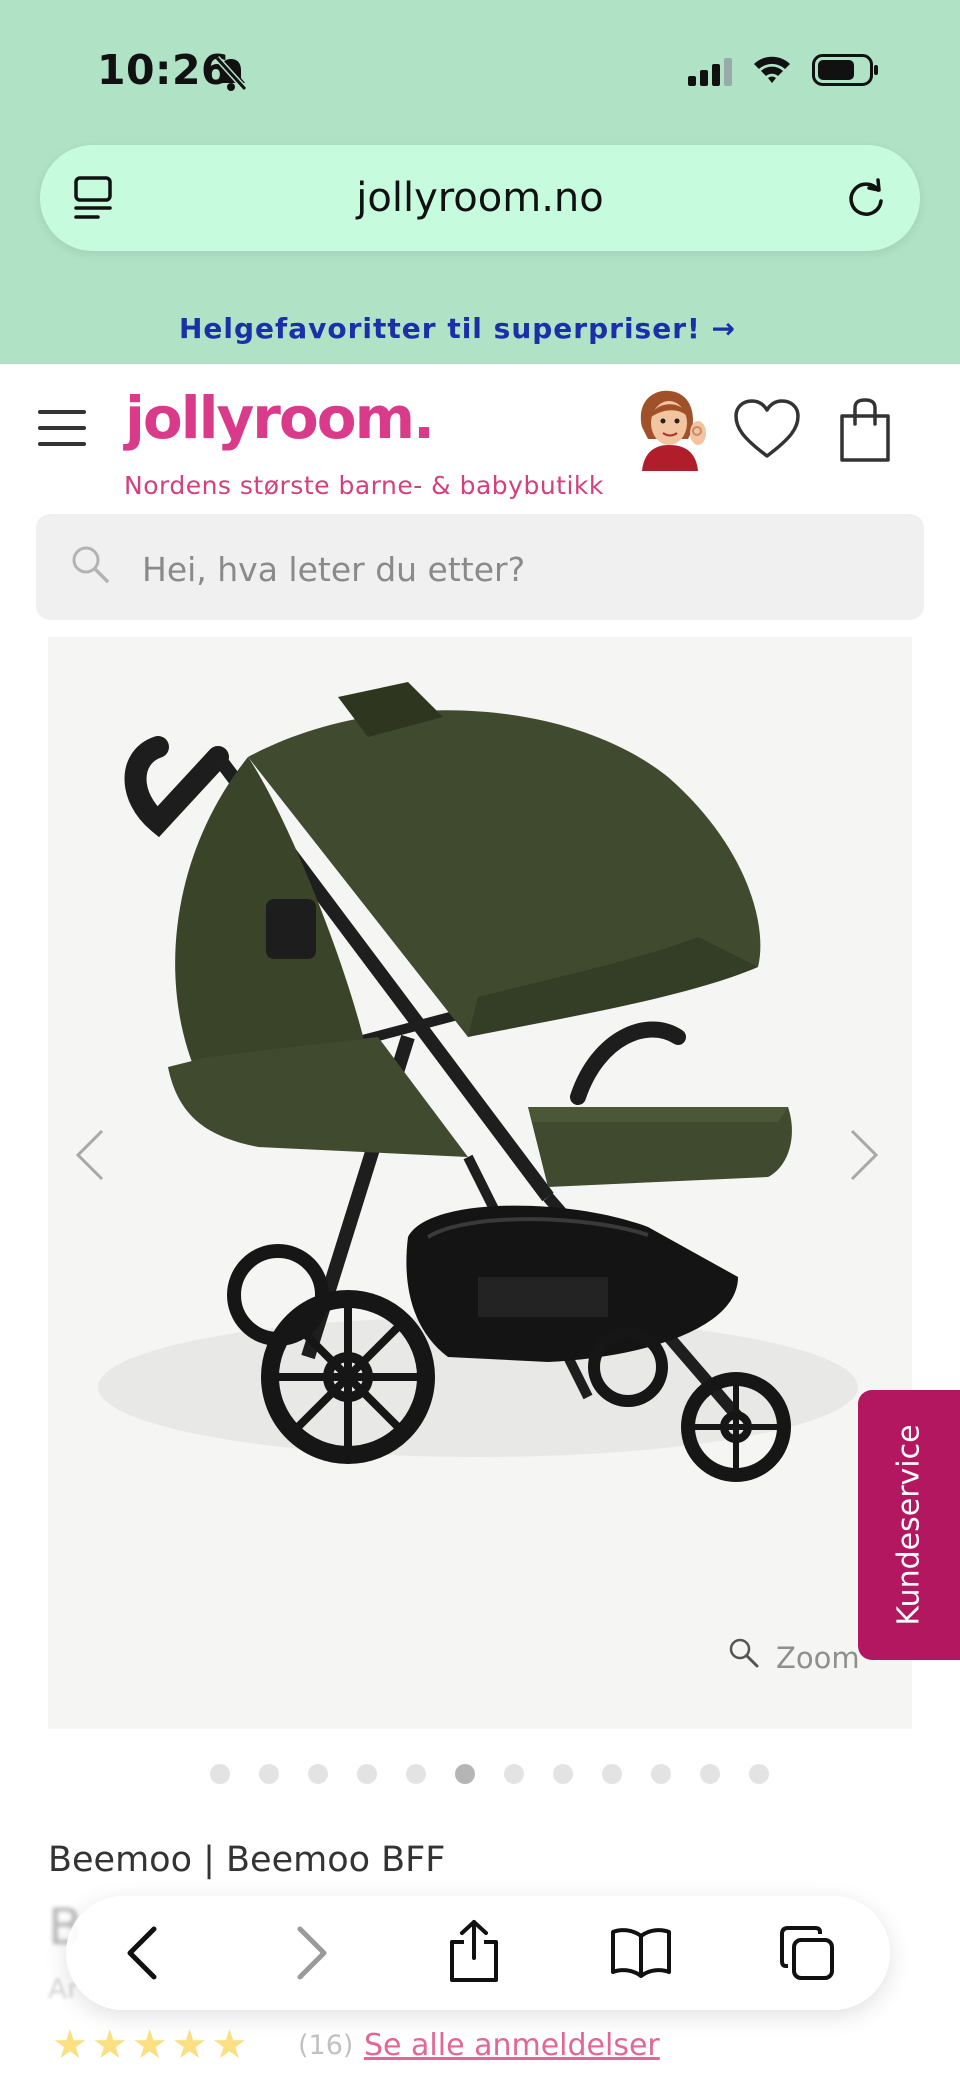  Describe the element at coordinates (744, 1653) in the screenshot. I see `zoom-icon` at that location.